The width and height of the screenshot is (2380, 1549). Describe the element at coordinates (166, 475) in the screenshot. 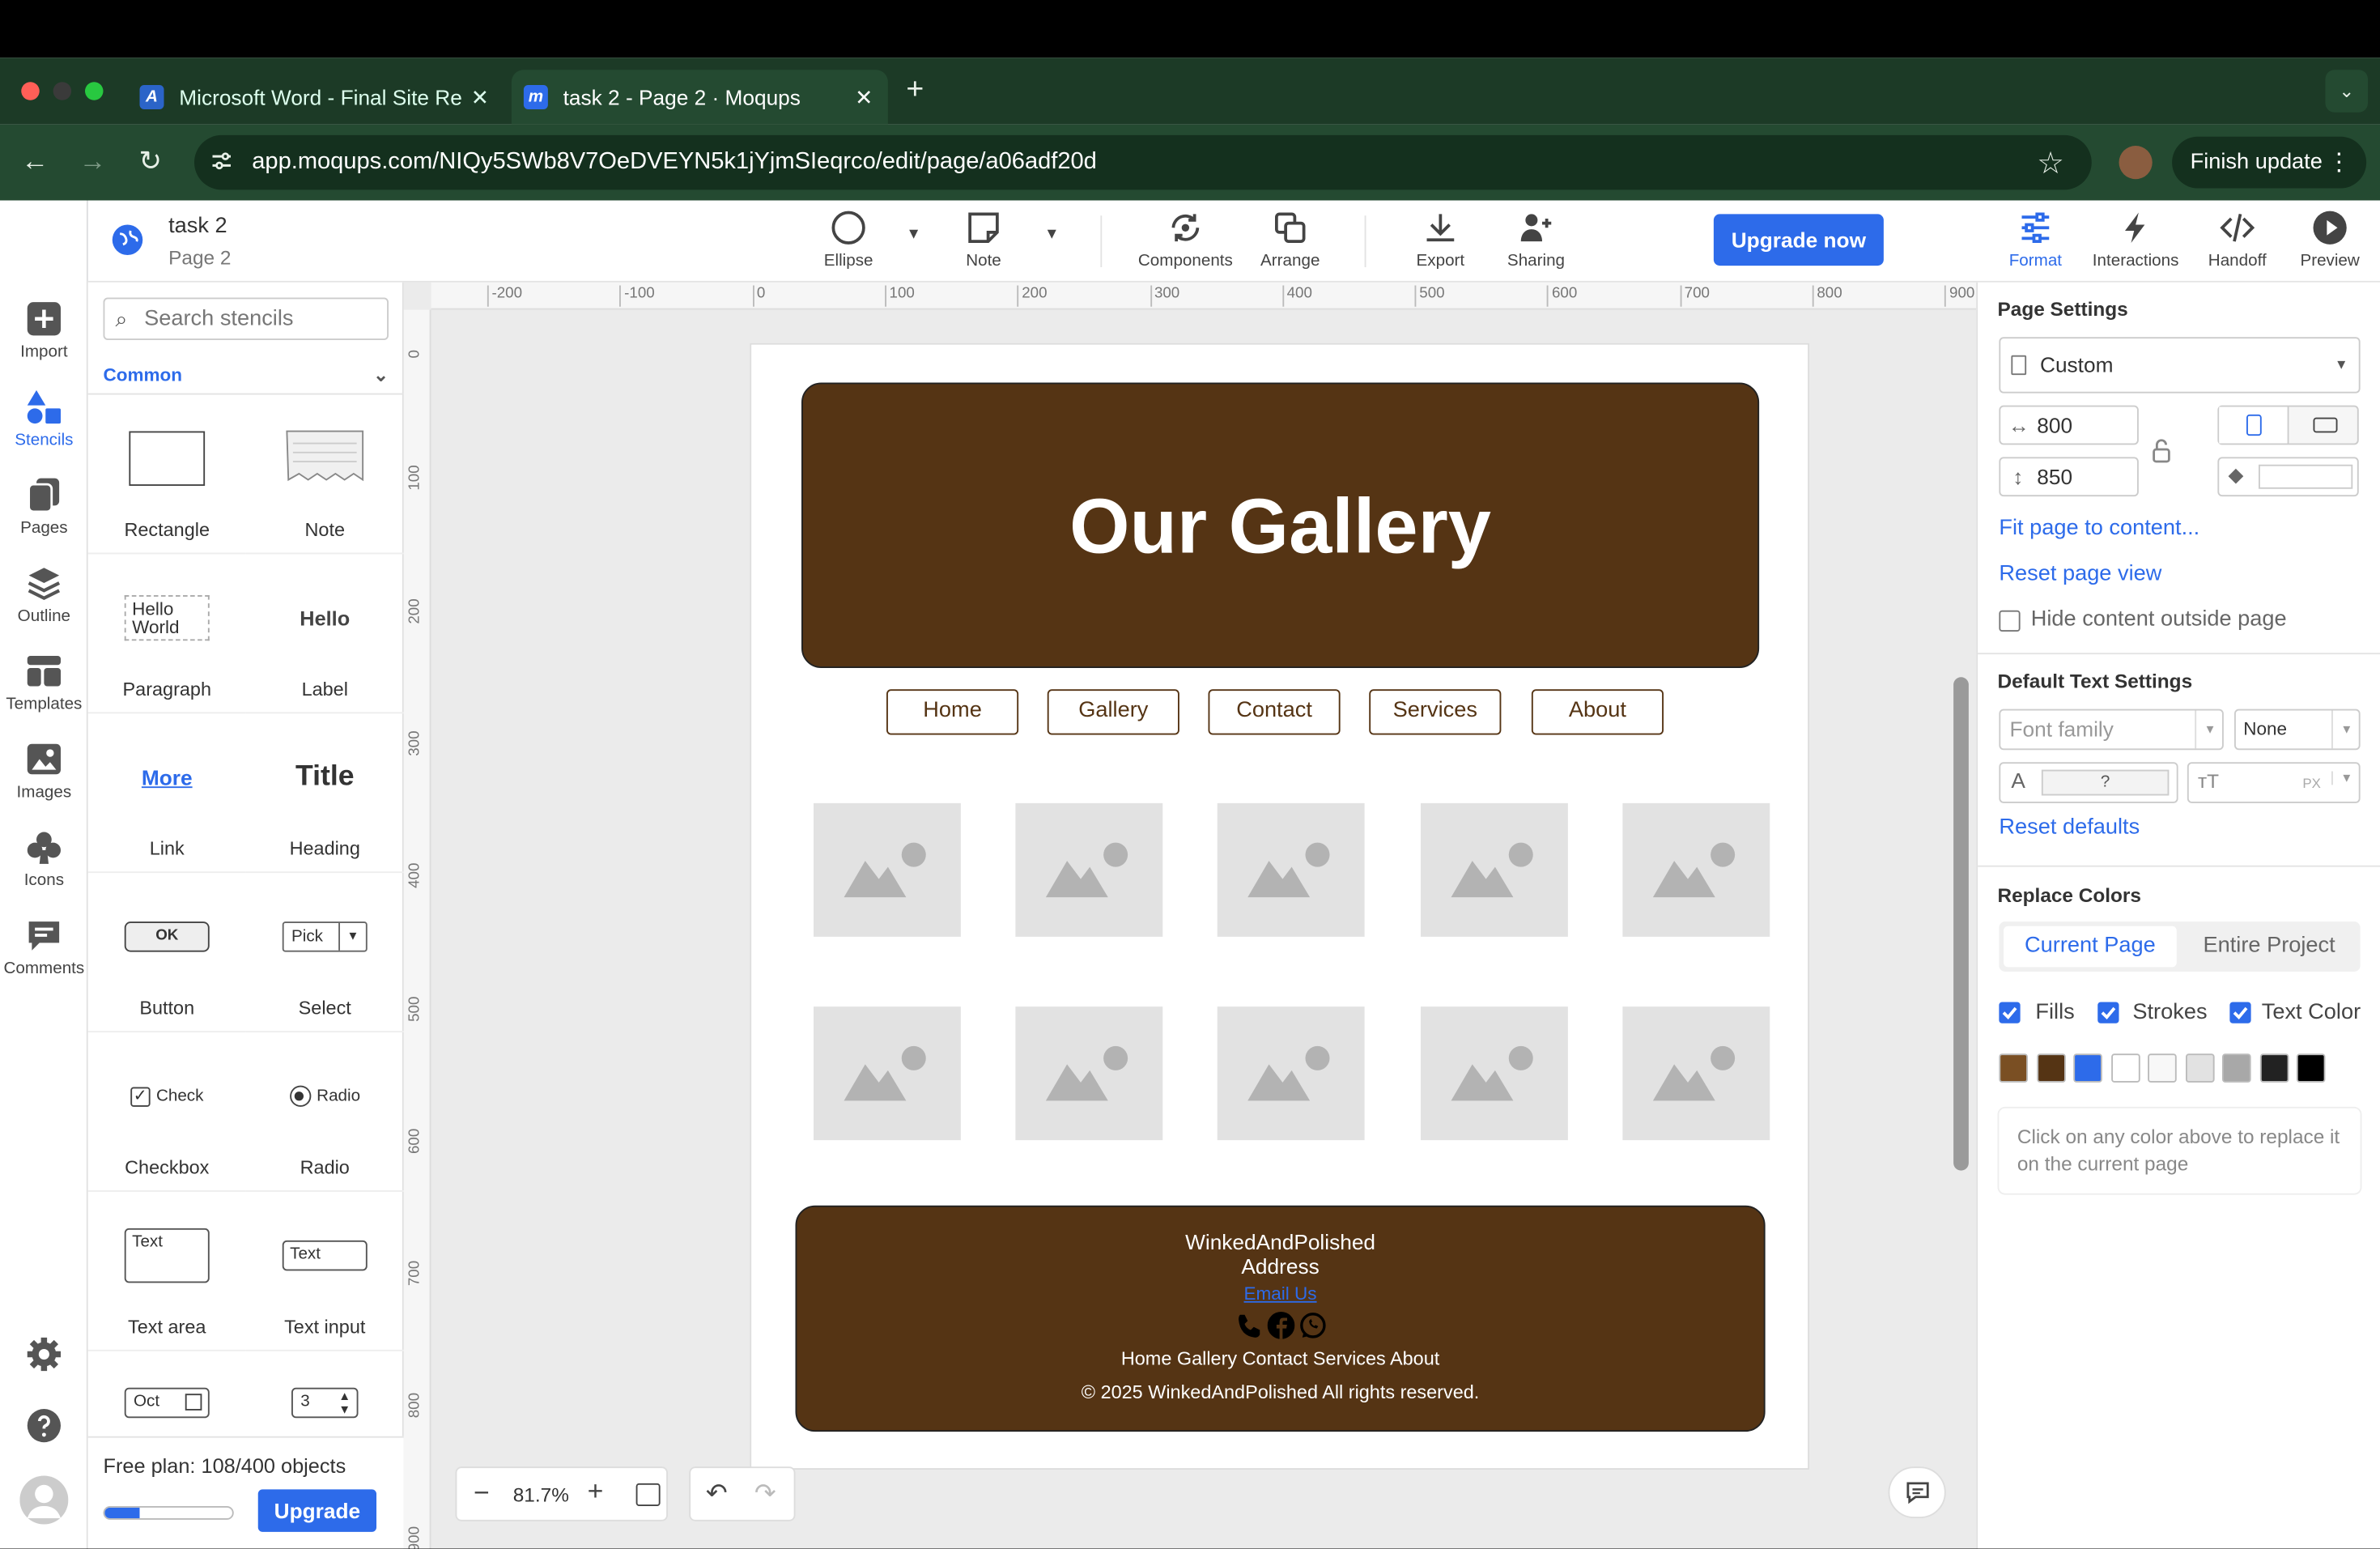

I see `stencil-rectangle: Rectangle` at that location.